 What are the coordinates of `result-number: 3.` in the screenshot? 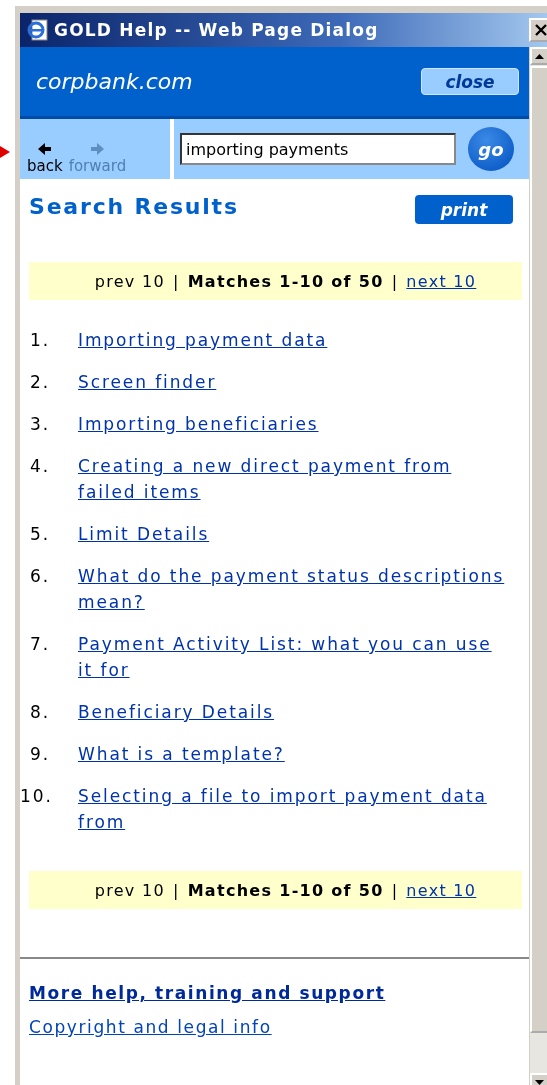 It's located at (40, 424).